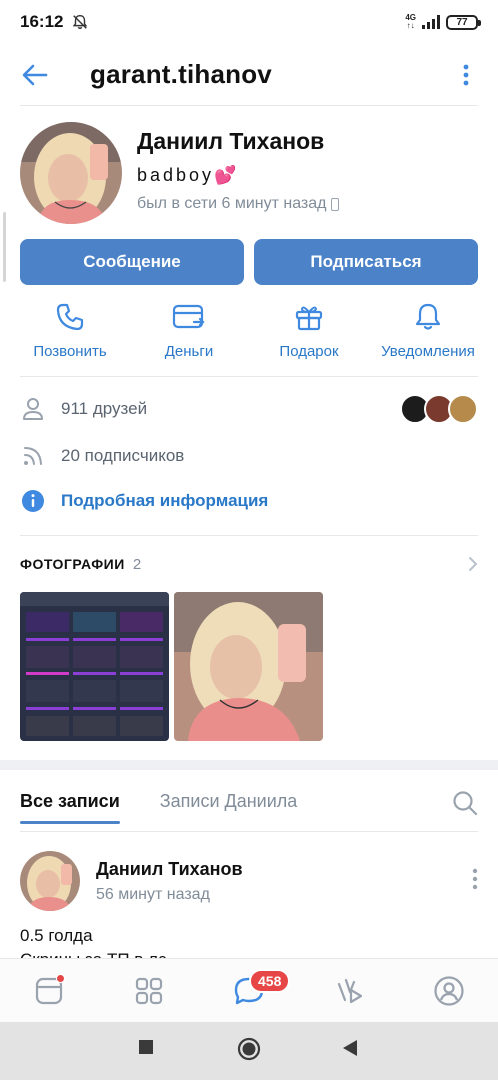 This screenshot has width=498, height=1080. I want to click on subscribe-button: Подписаться, so click(366, 262).